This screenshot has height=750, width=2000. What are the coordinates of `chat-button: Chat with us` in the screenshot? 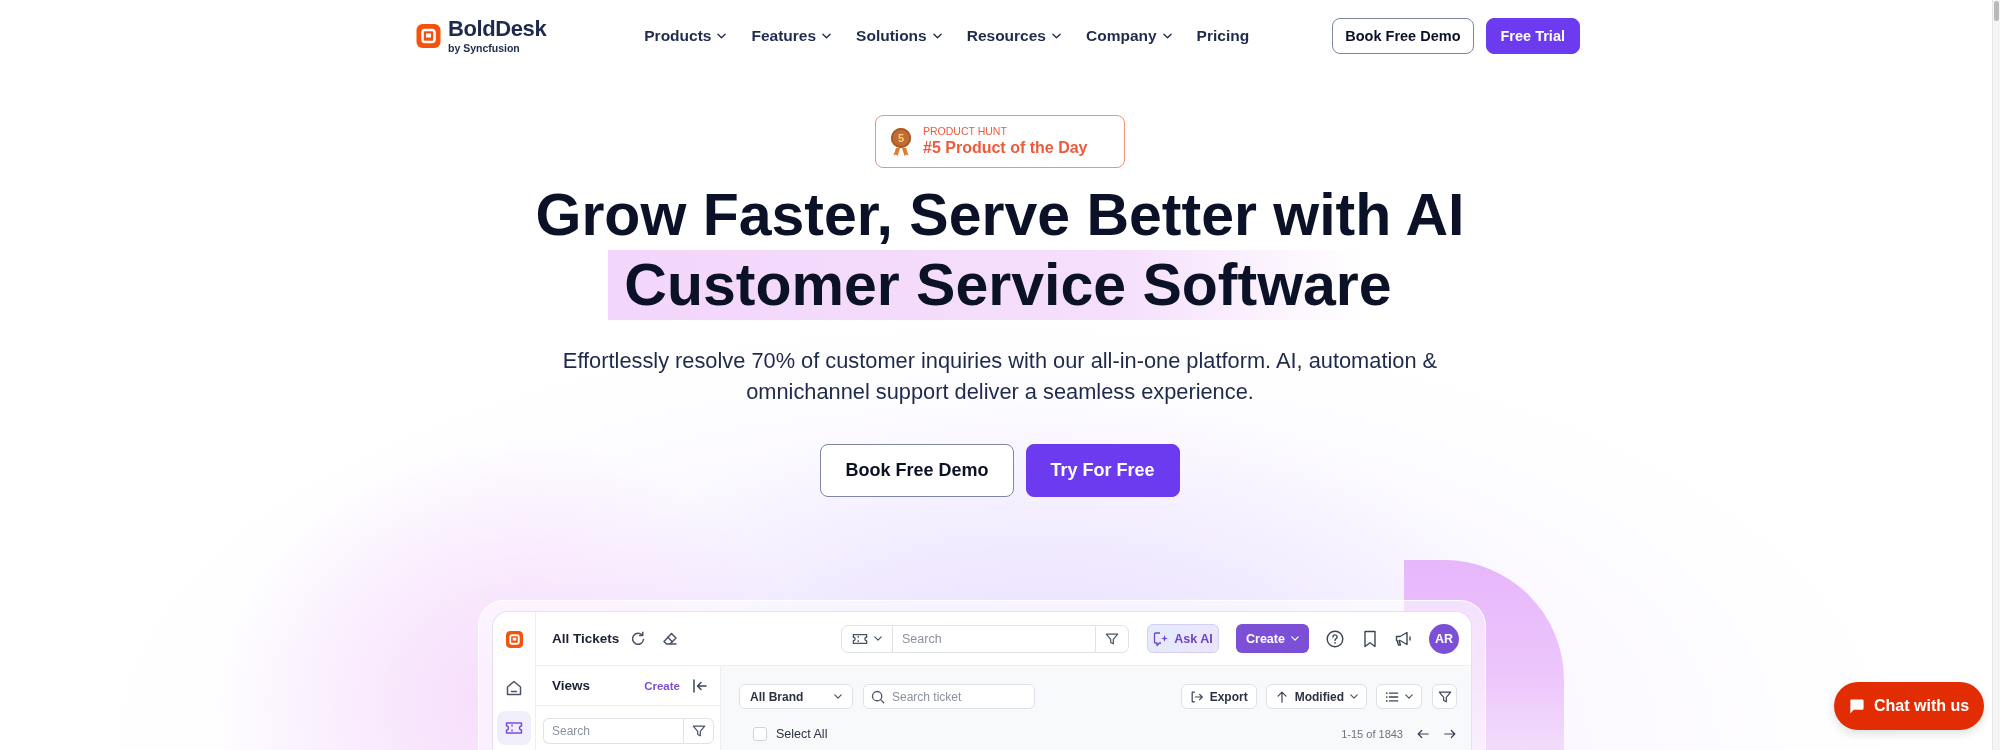 It's located at (1909, 706).